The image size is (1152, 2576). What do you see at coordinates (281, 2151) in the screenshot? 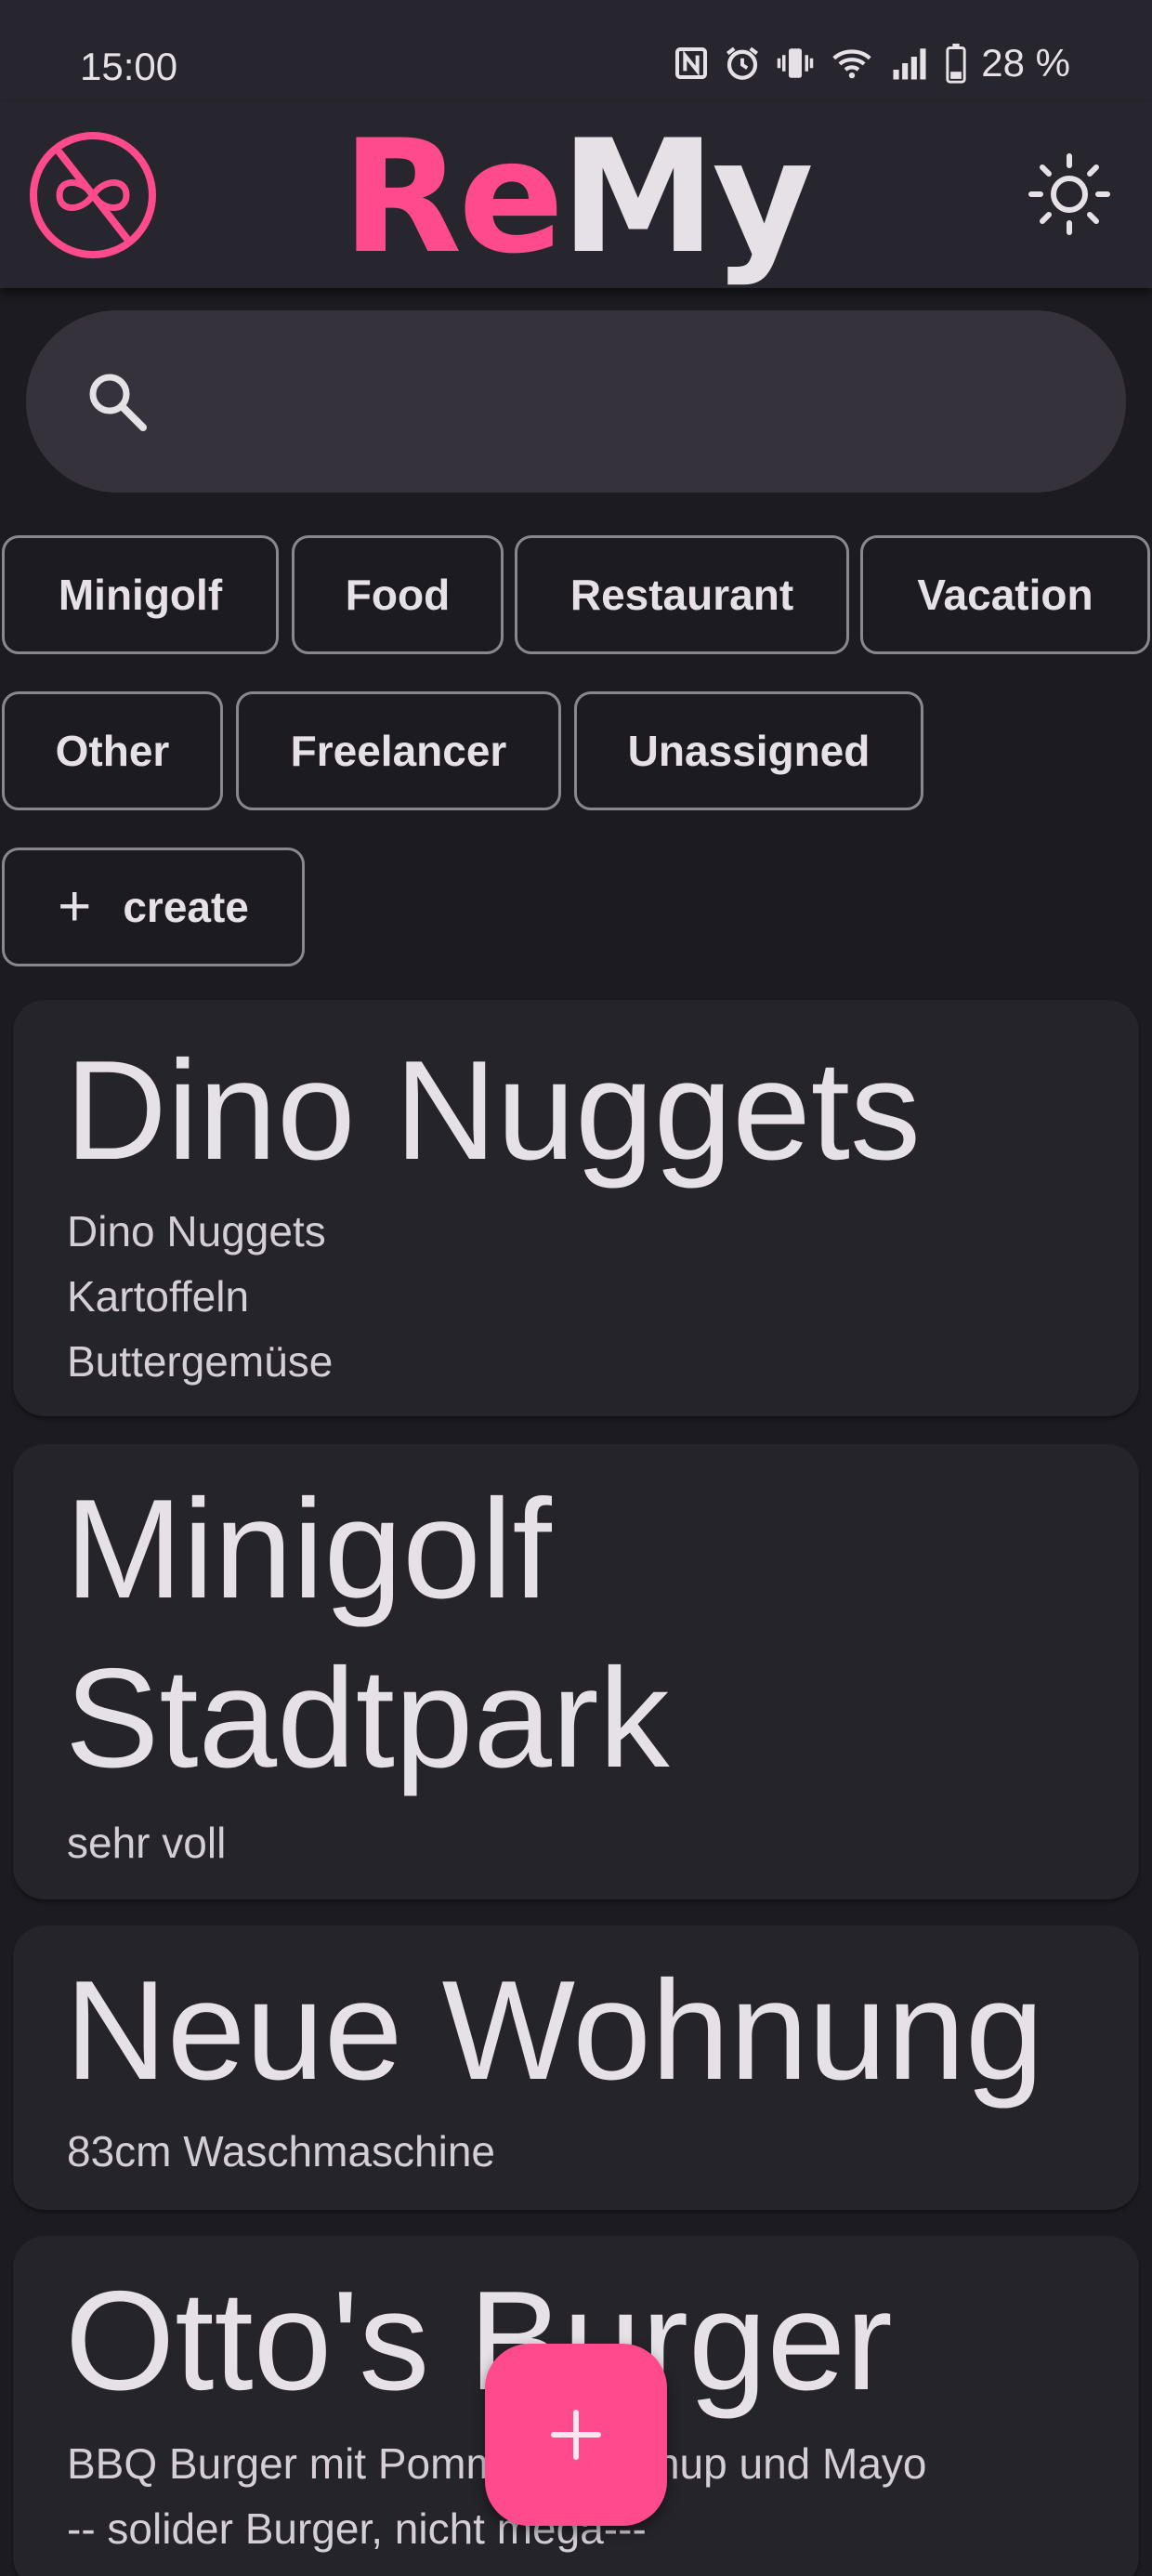
I see `card-body: 83cm Waschmaschine` at bounding box center [281, 2151].